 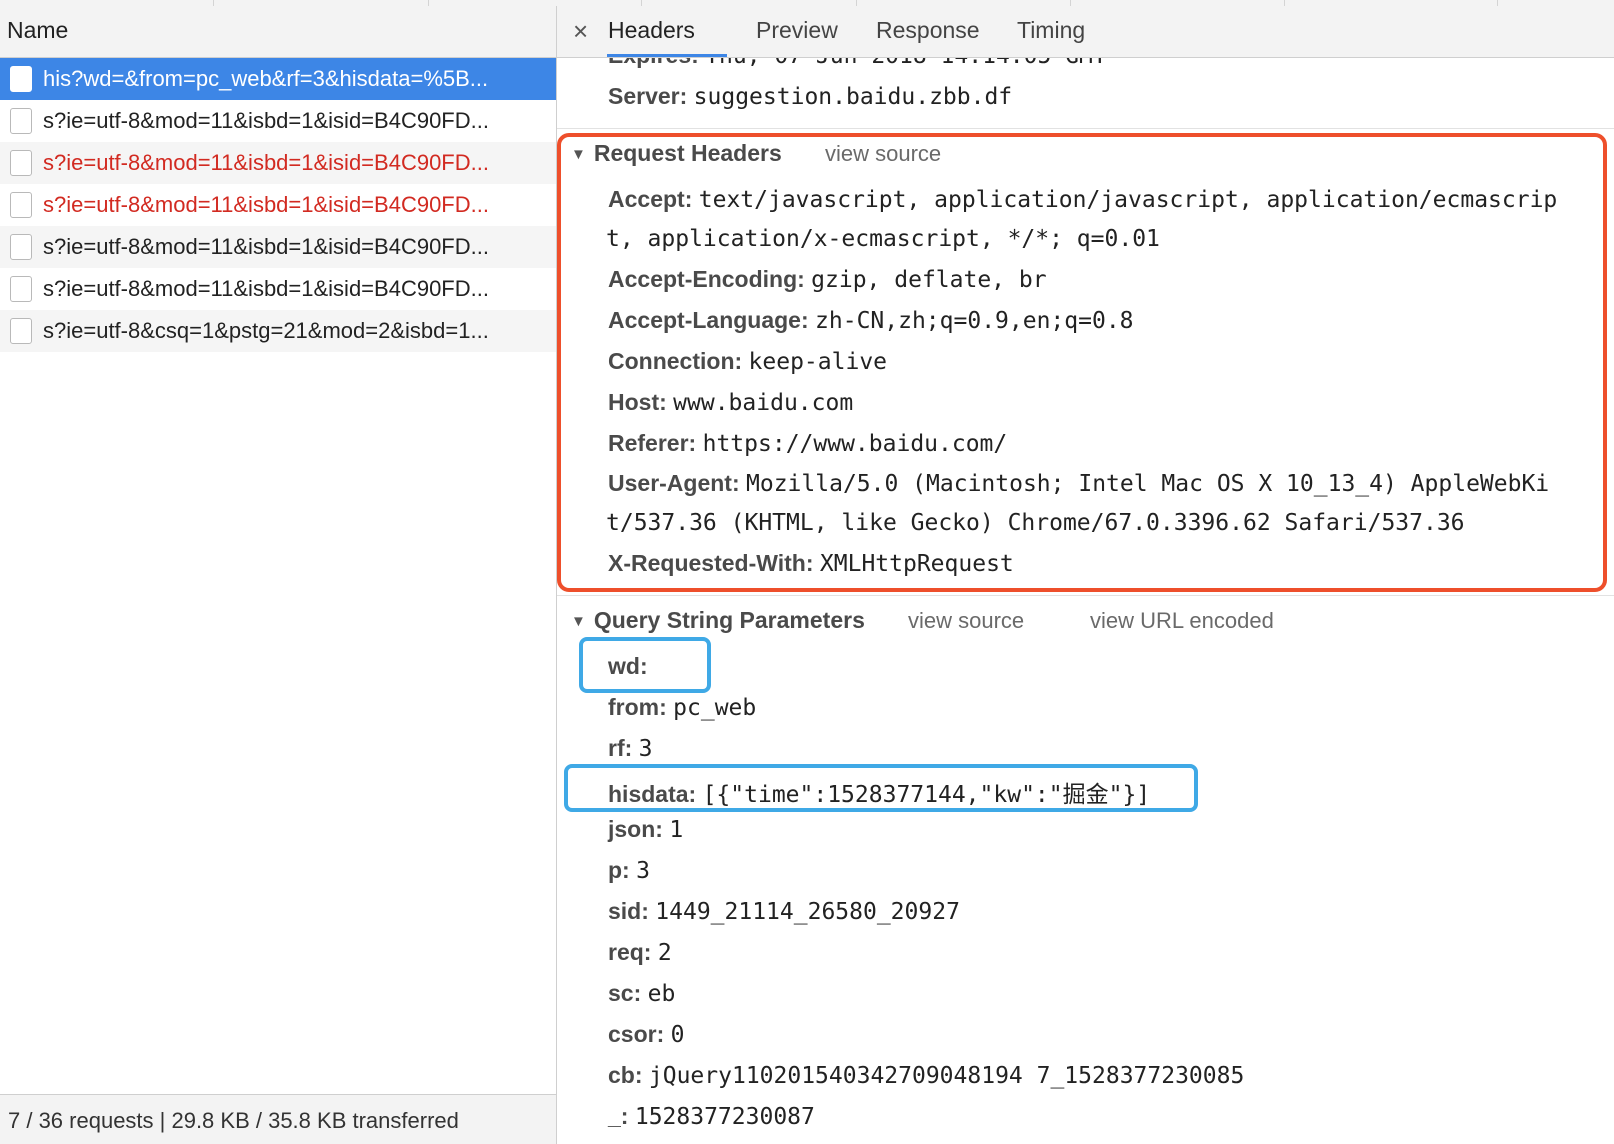 I want to click on param-key: cb:, so click(x=625, y=1075).